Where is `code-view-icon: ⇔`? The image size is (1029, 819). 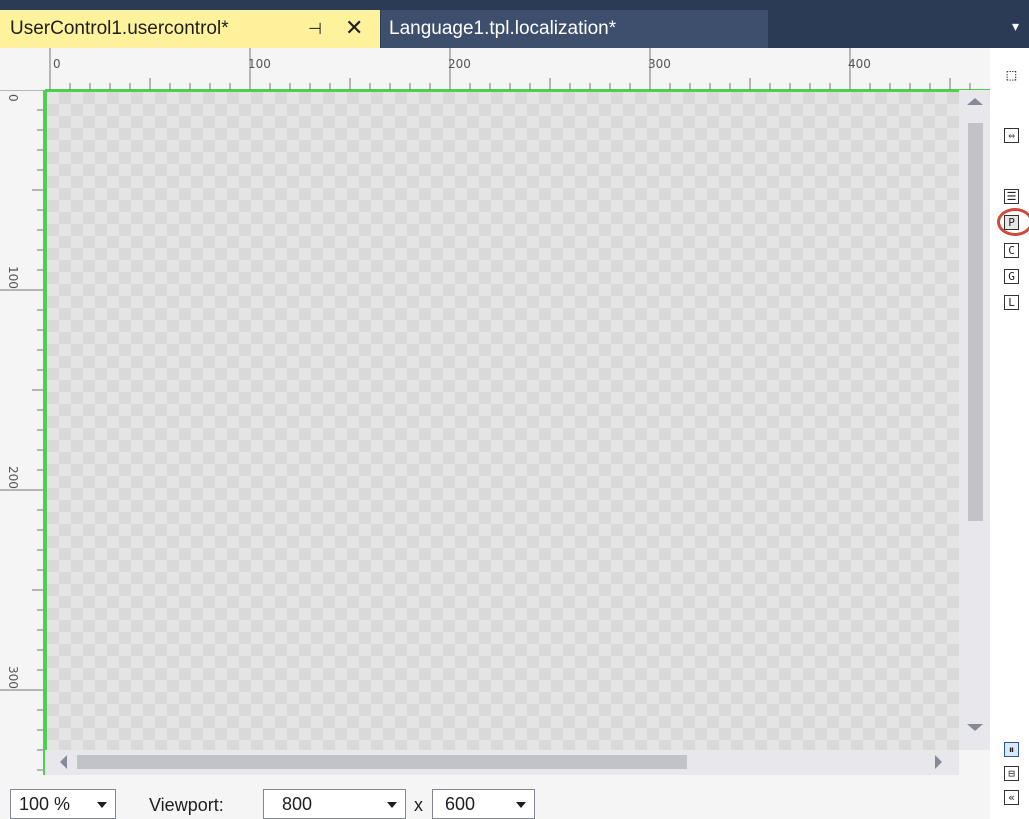 code-view-icon: ⇔ is located at coordinates (1011, 135).